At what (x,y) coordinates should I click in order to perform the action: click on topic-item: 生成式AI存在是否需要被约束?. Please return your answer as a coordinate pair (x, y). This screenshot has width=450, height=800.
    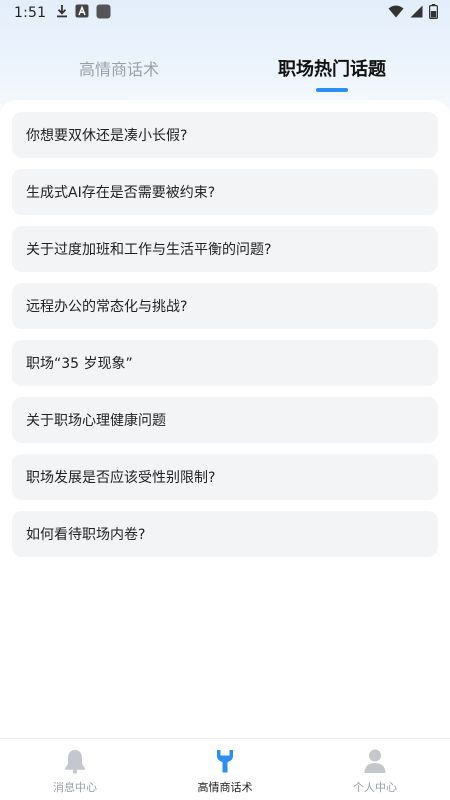
    Looking at the image, I should click on (225, 192).